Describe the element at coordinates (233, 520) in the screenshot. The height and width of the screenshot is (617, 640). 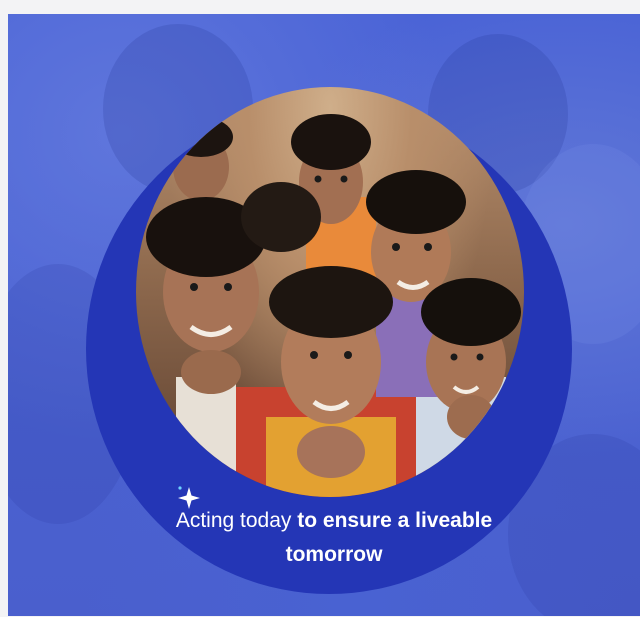
I see `headline-regular: Acting today` at that location.